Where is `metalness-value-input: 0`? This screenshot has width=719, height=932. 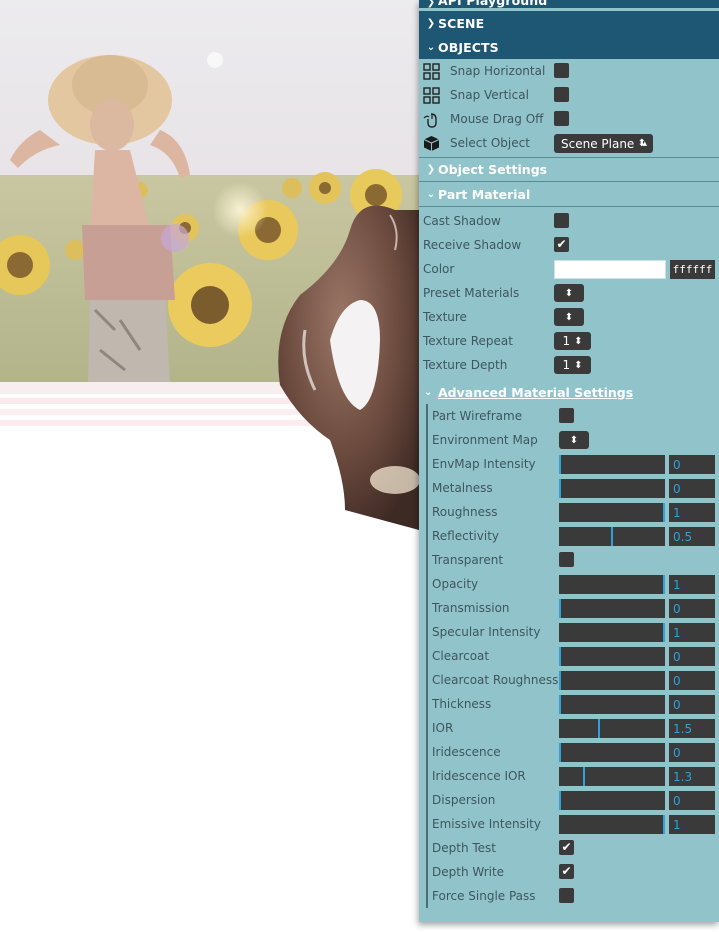
metalness-value-input: 0 is located at coordinates (692, 488).